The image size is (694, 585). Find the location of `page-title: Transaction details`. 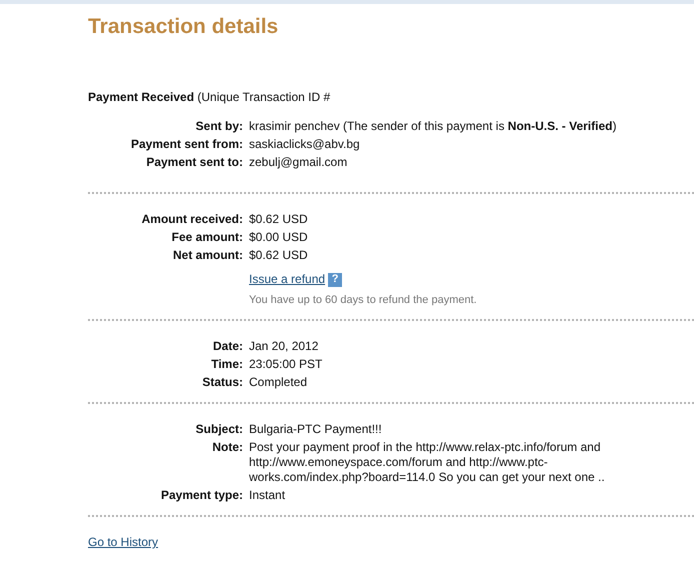

page-title: Transaction details is located at coordinates (184, 27).